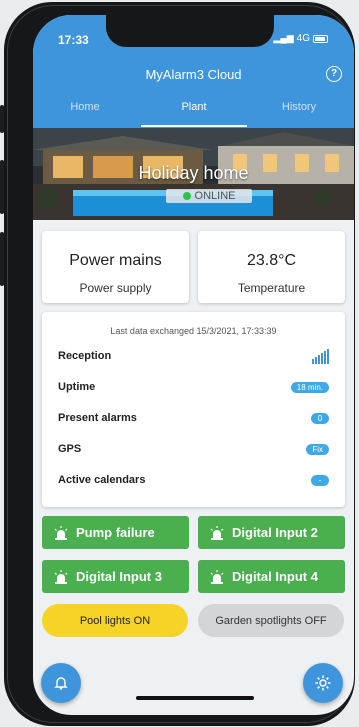 This screenshot has height=727, width=359. Describe the element at coordinates (73, 40) in the screenshot. I see `status-time: 17:33` at that location.